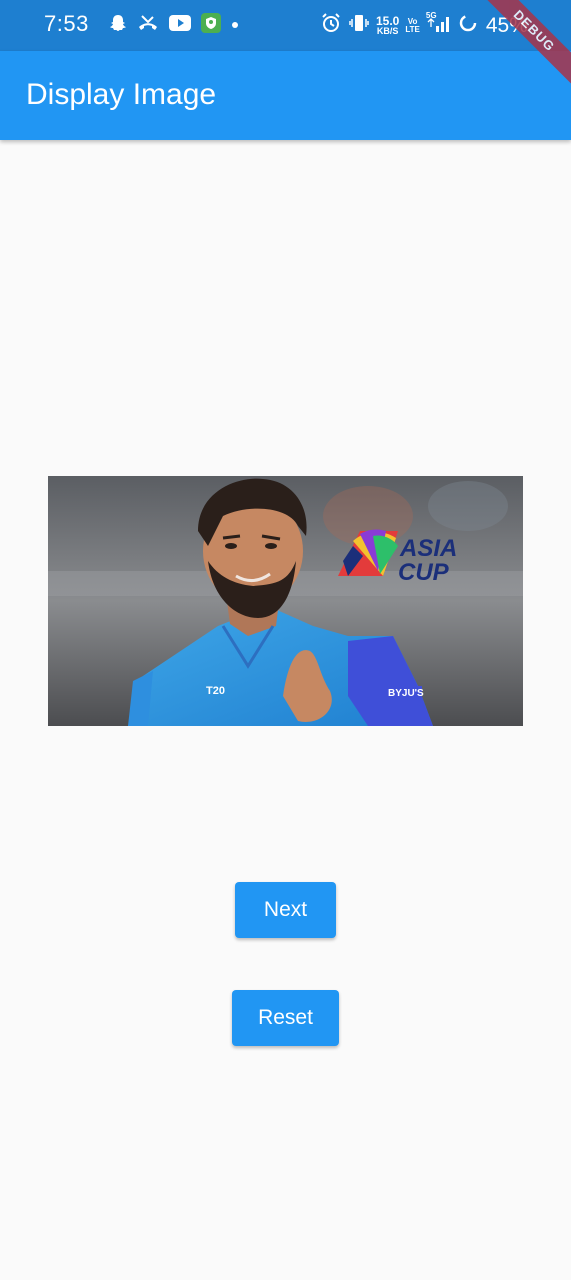 The image size is (571, 1280). What do you see at coordinates (121, 94) in the screenshot?
I see `app-title: Display Image` at bounding box center [121, 94].